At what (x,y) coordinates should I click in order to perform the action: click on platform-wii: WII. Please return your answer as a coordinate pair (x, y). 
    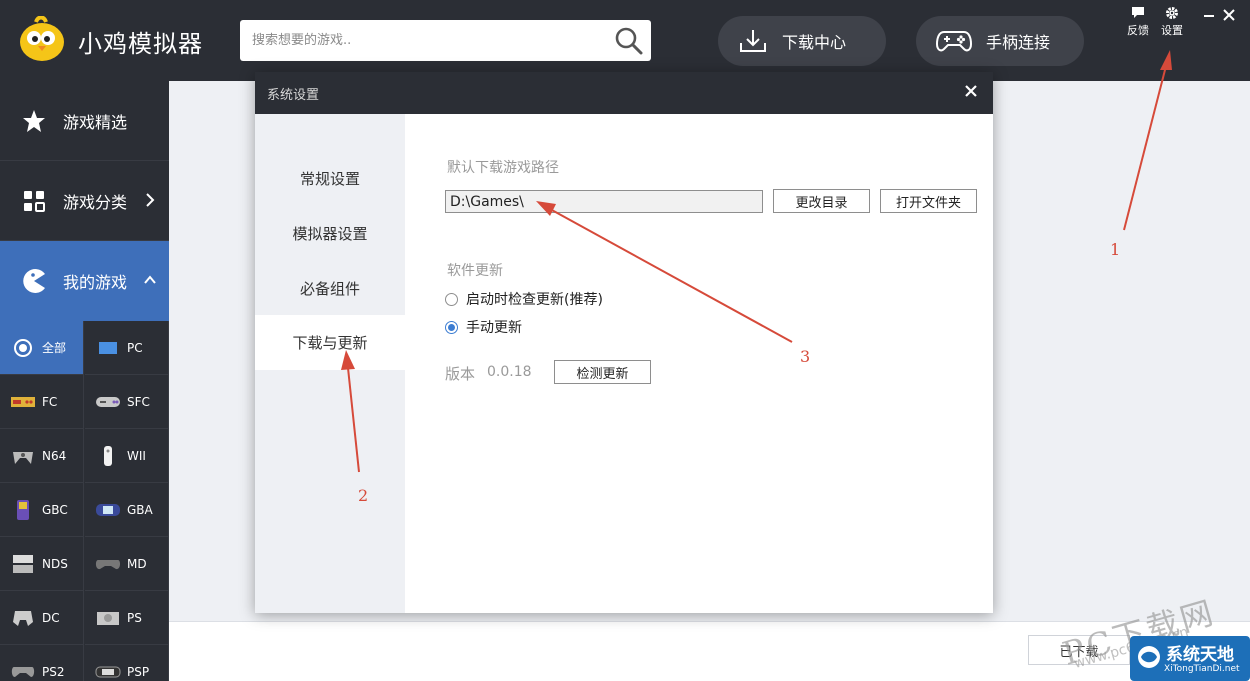
    Looking at the image, I should click on (127, 456).